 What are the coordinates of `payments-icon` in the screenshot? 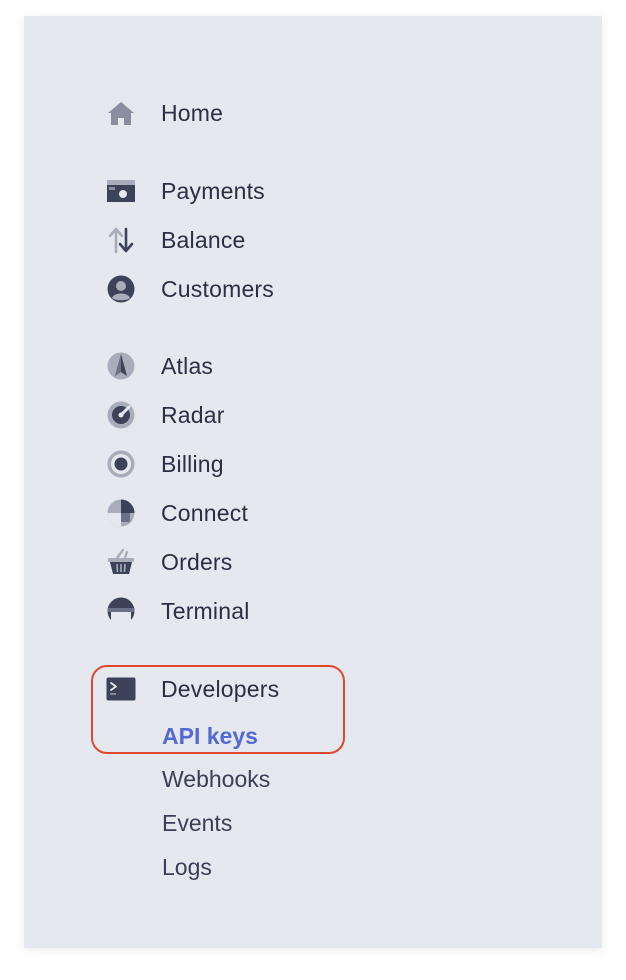 It's located at (121, 191).